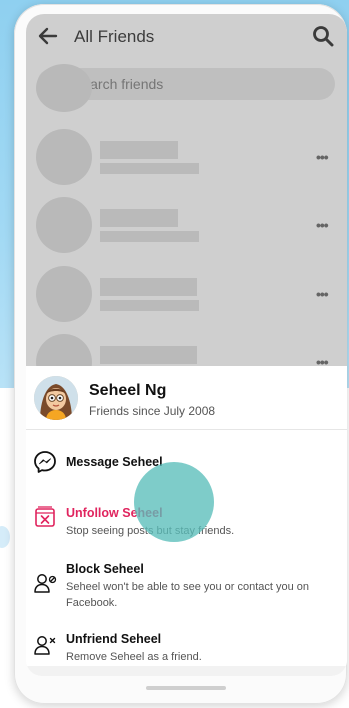 This screenshot has height=708, width=349. I want to click on friends-since-text: Friends since July 2008, so click(152, 411).